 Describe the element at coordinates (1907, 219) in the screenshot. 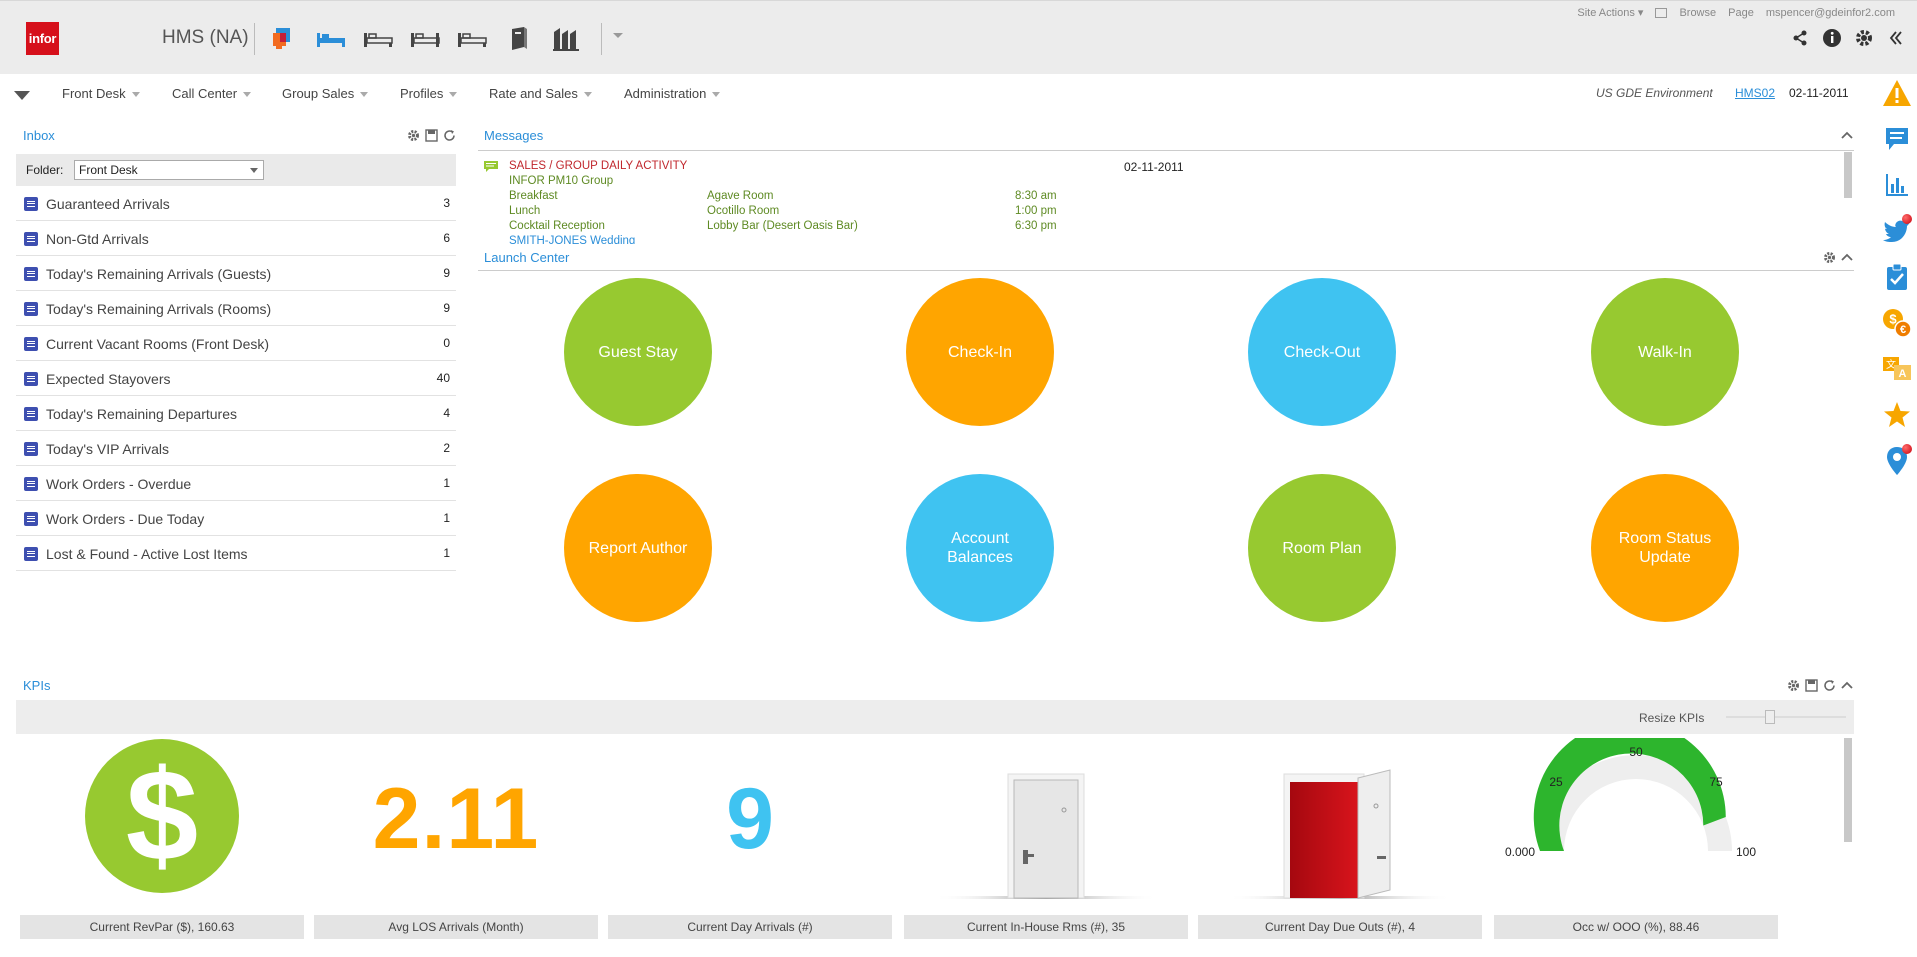

I see `notification-dot` at that location.